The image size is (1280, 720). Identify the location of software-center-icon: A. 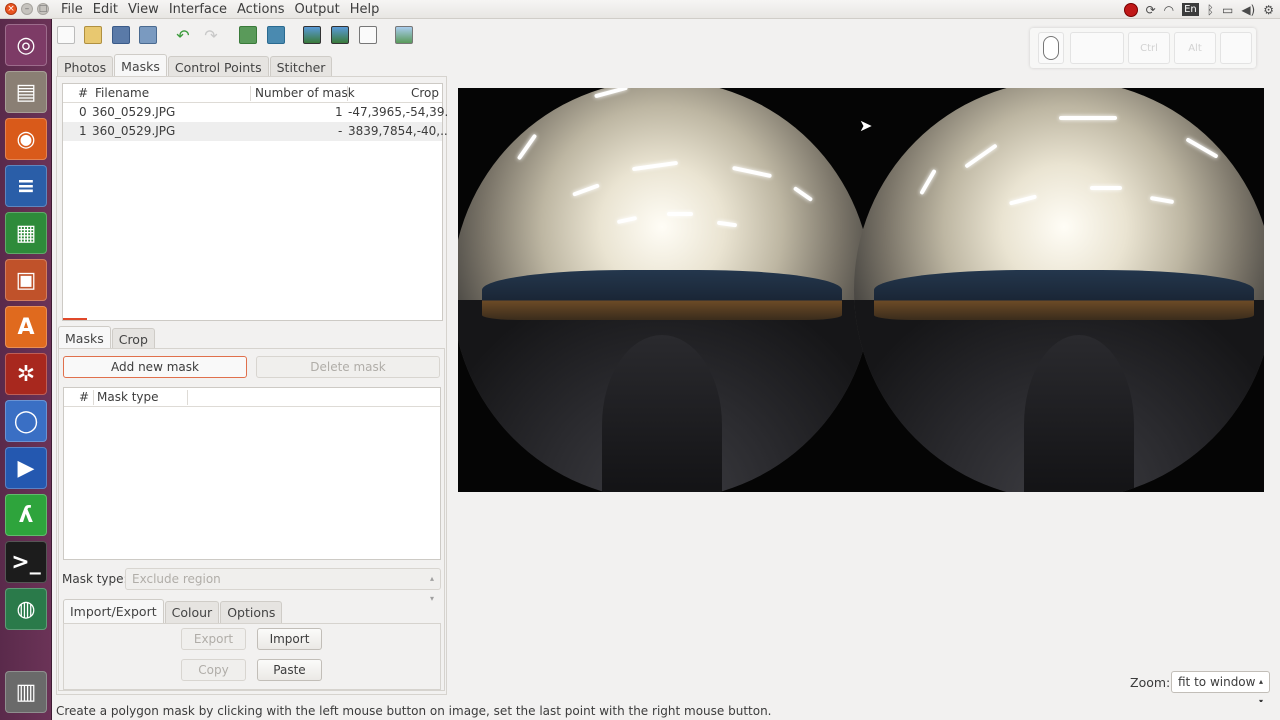
(26, 327).